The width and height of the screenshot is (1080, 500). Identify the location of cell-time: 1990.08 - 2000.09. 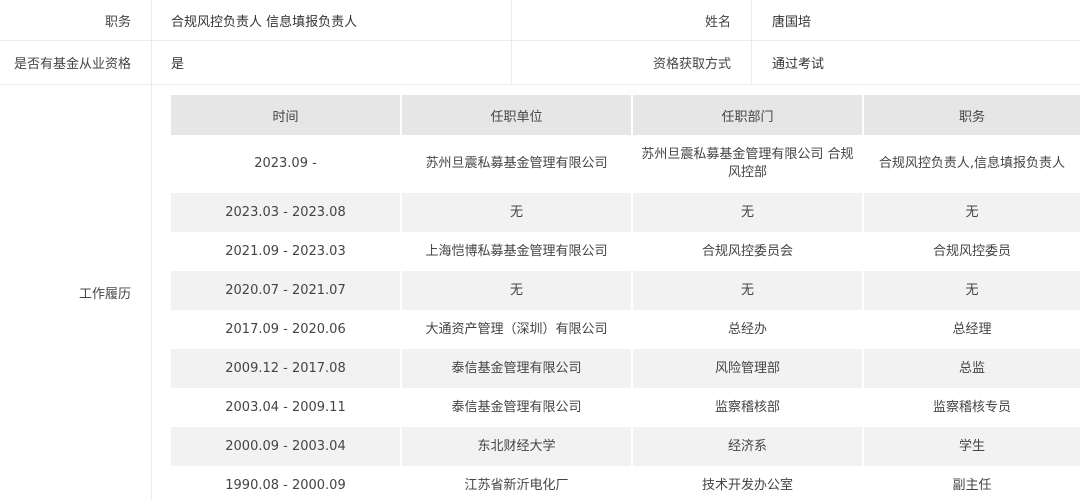
(286, 483).